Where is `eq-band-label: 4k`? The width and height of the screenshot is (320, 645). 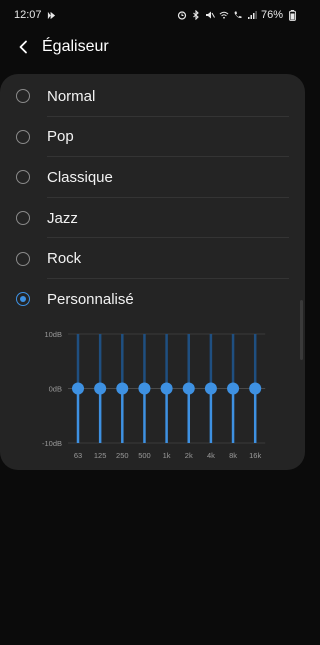
eq-band-label: 4k is located at coordinates (211, 455).